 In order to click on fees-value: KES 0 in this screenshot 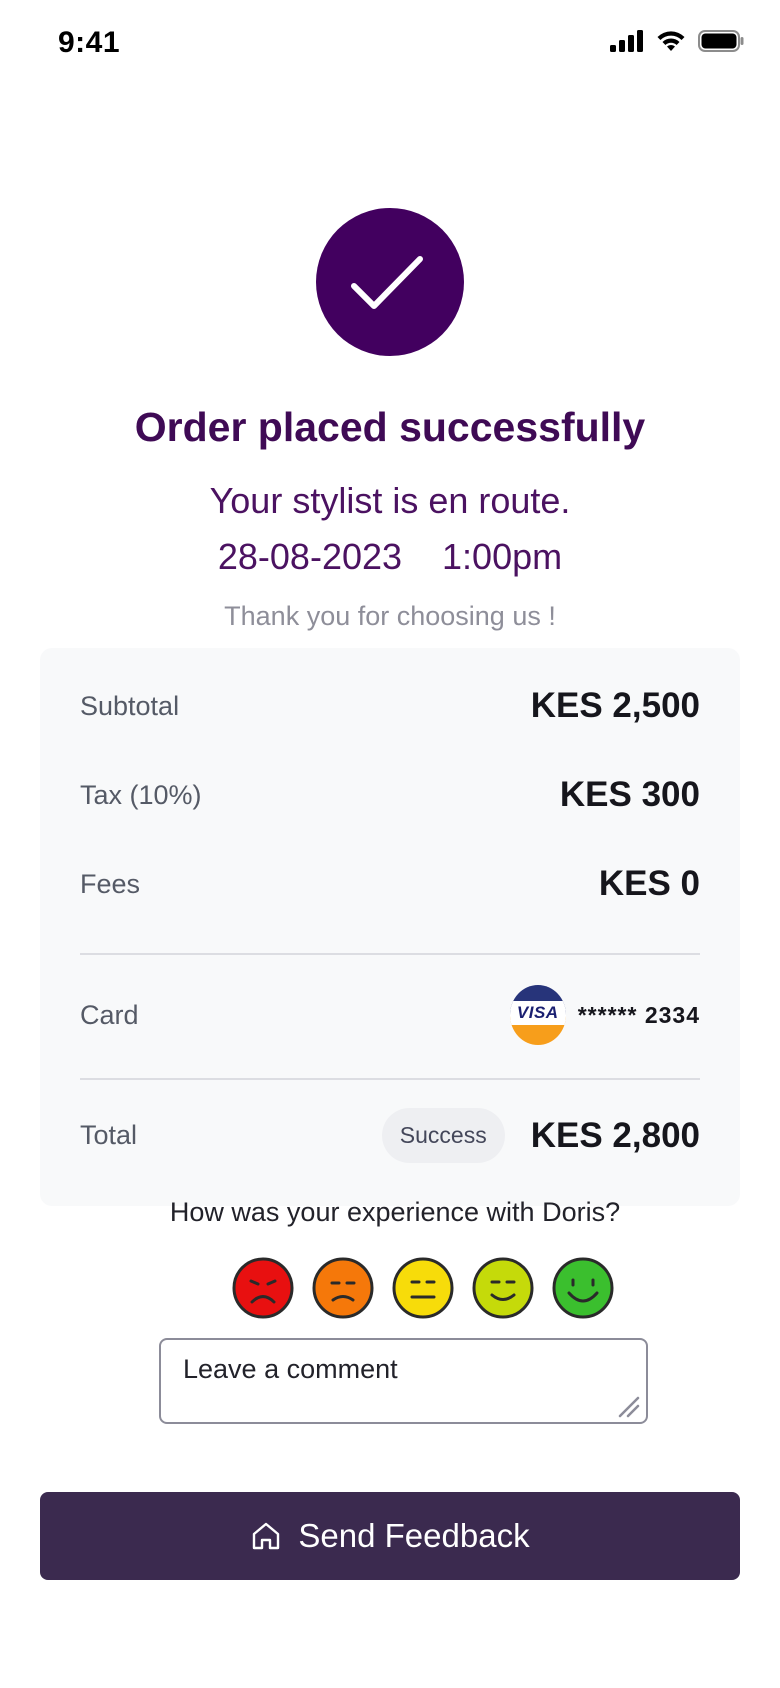, I will do `click(649, 883)`.